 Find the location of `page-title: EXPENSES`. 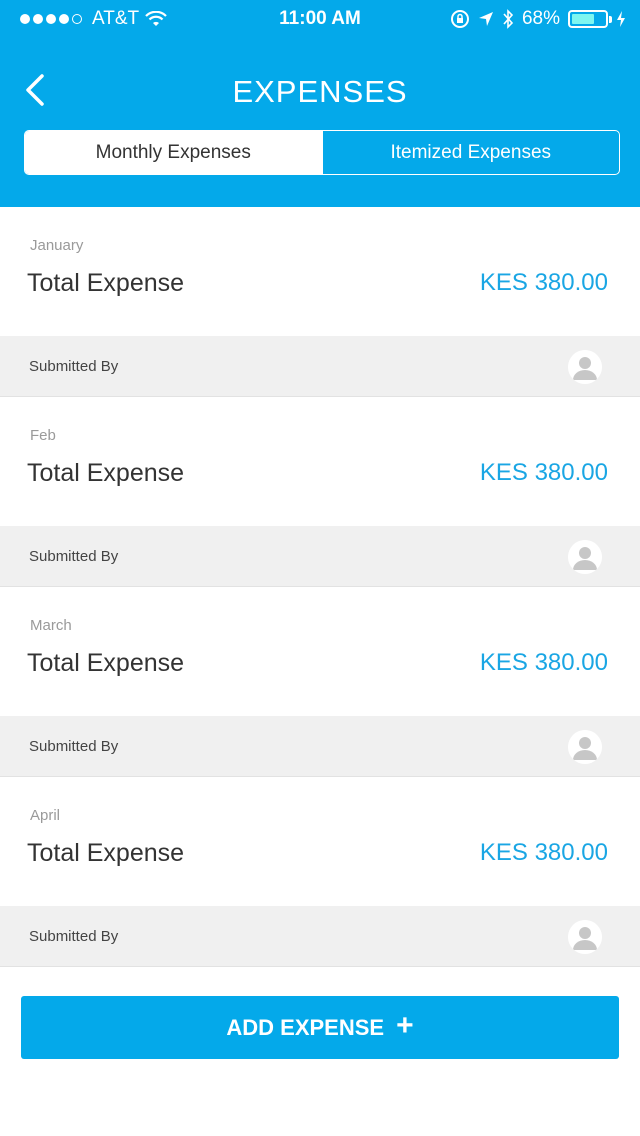

page-title: EXPENSES is located at coordinates (320, 91).